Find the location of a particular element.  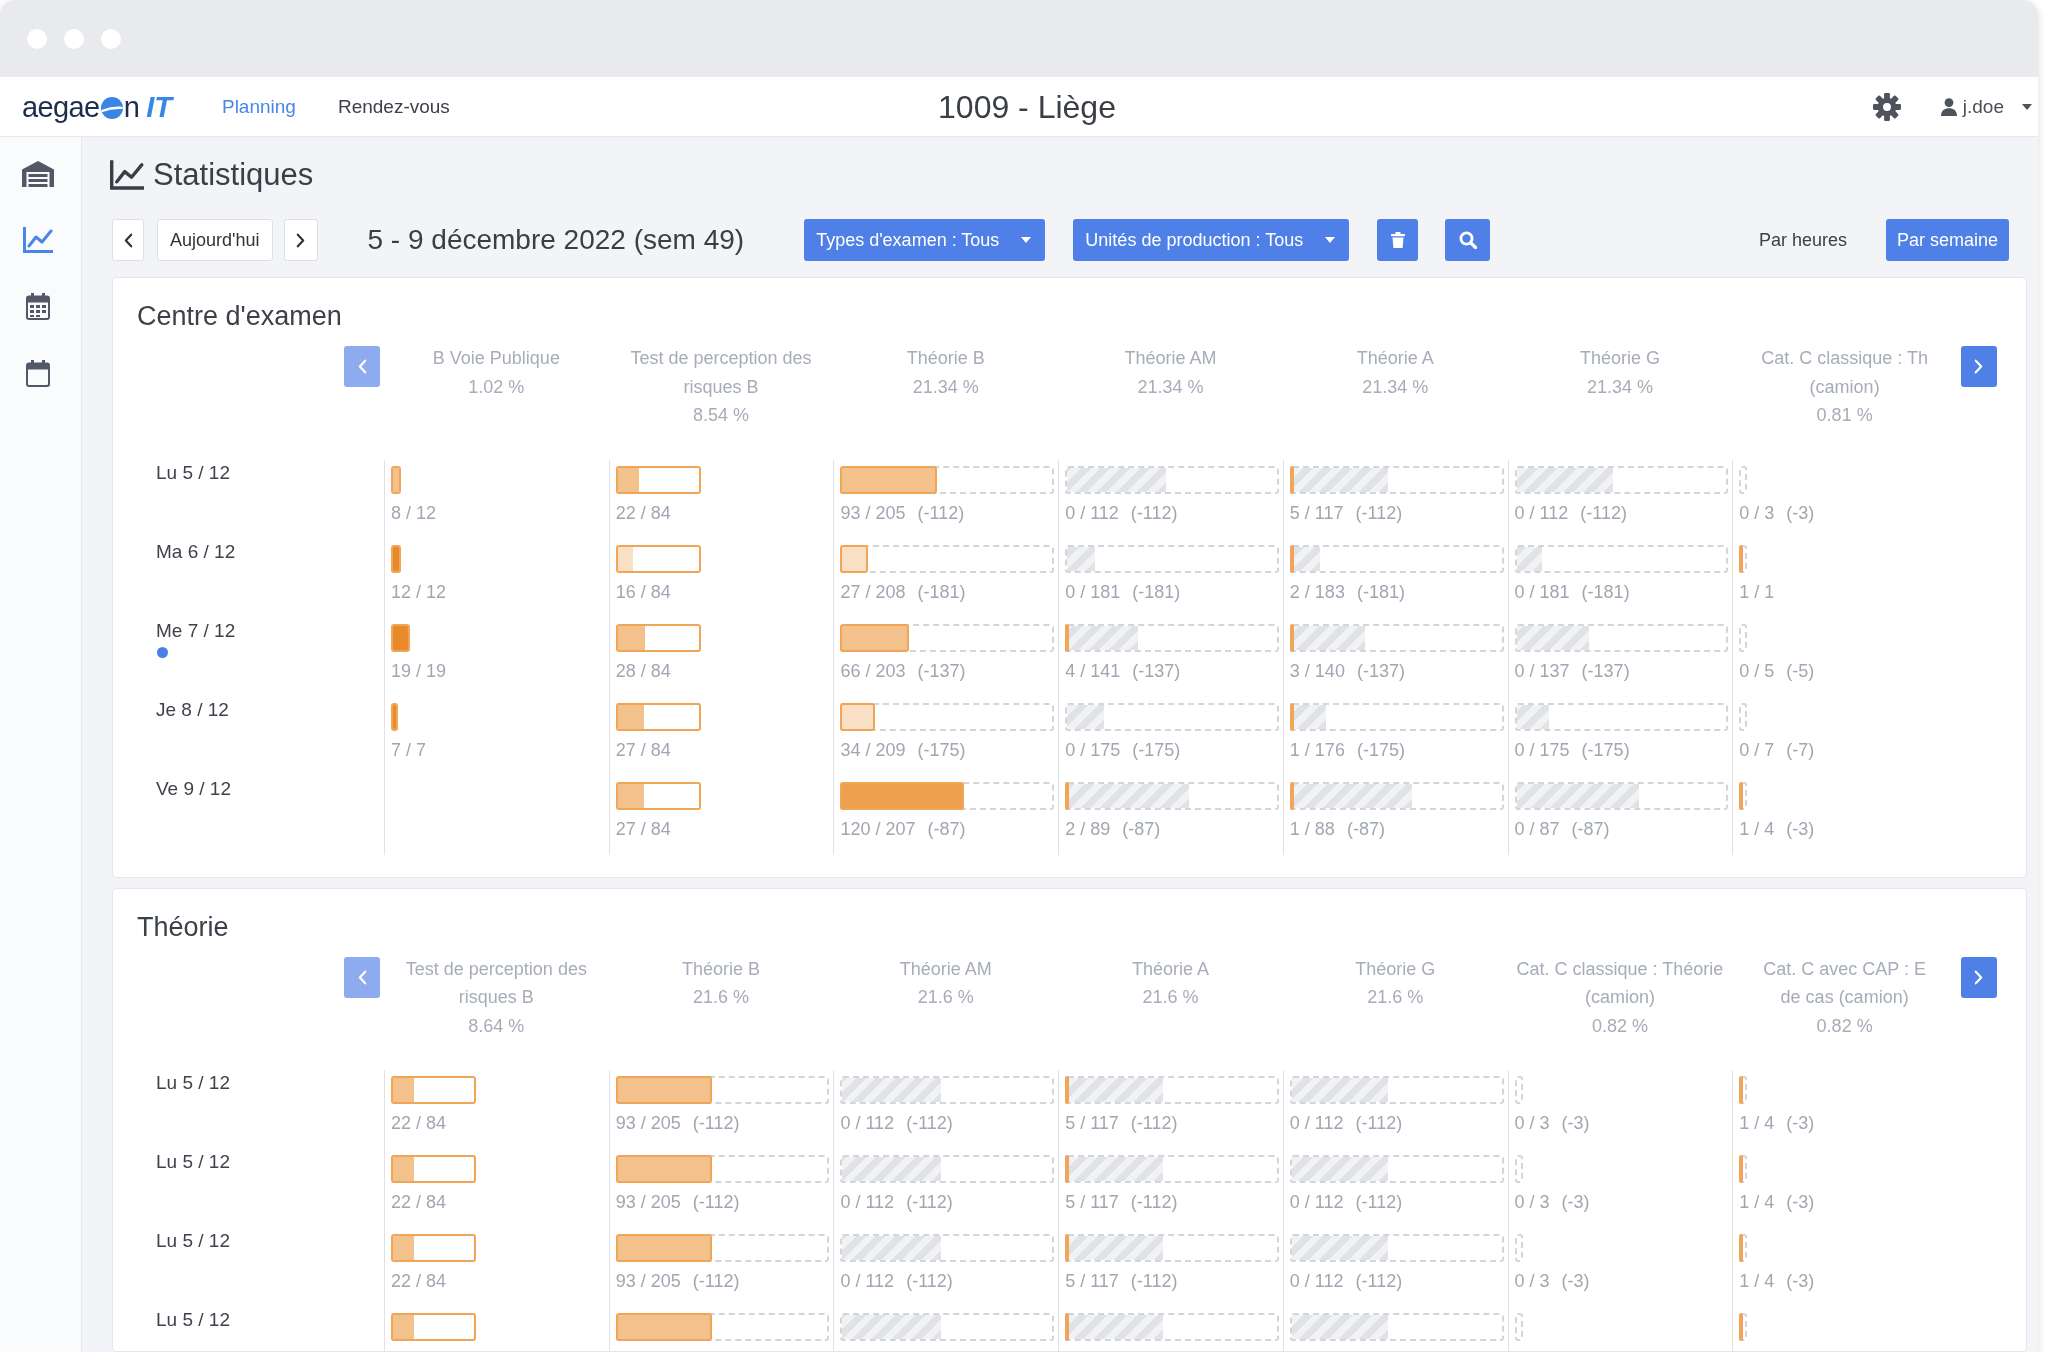

view-toggle-button: Par semaine is located at coordinates (1947, 240).